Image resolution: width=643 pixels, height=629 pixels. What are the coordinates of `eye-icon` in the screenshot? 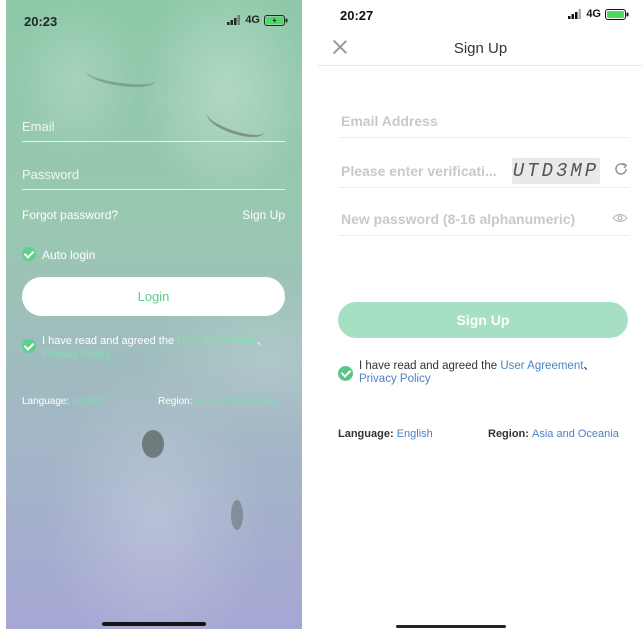 It's located at (620, 218).